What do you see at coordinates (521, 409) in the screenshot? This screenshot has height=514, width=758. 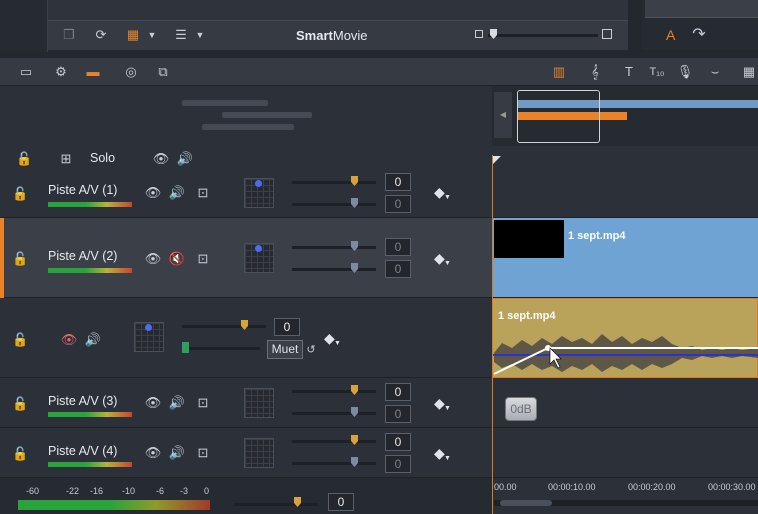 I see `db-badge: 0dB` at bounding box center [521, 409].